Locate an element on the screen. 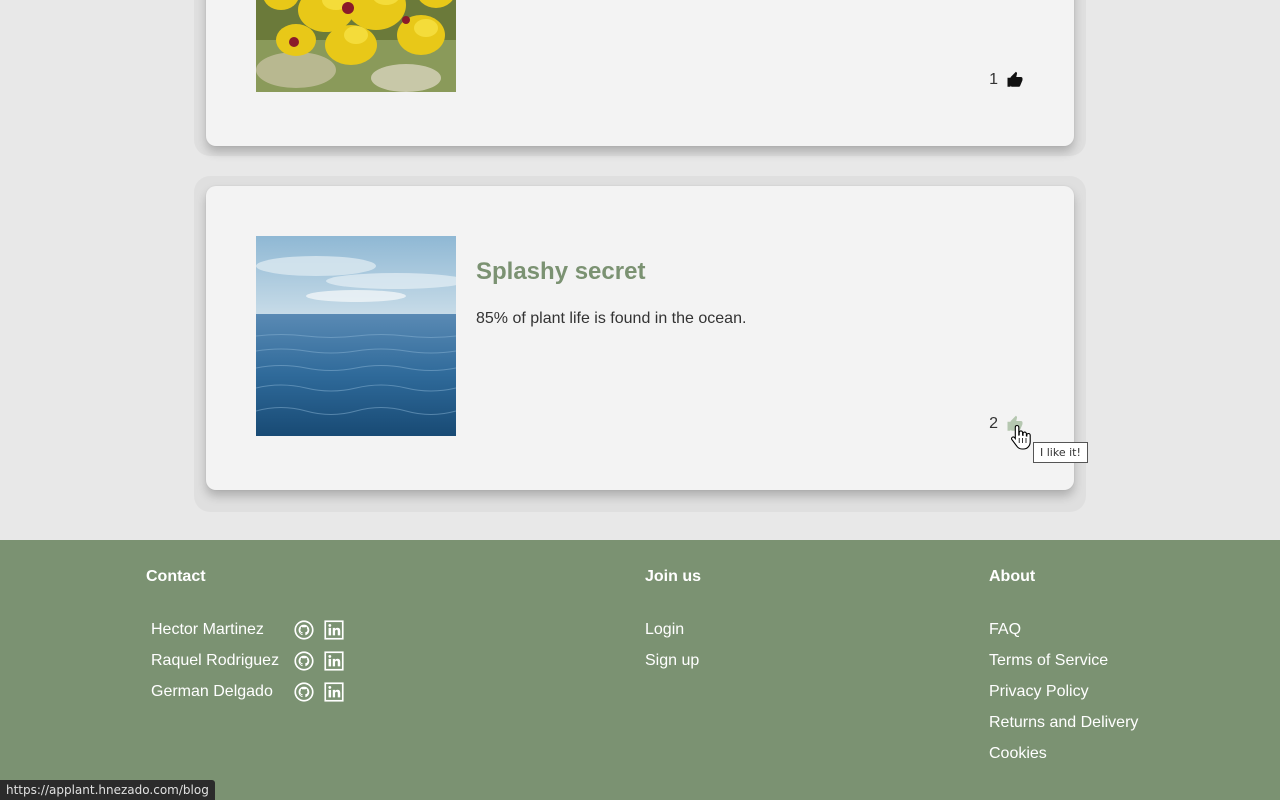  returns-link: Returns and Delivery is located at coordinates (1063, 722).